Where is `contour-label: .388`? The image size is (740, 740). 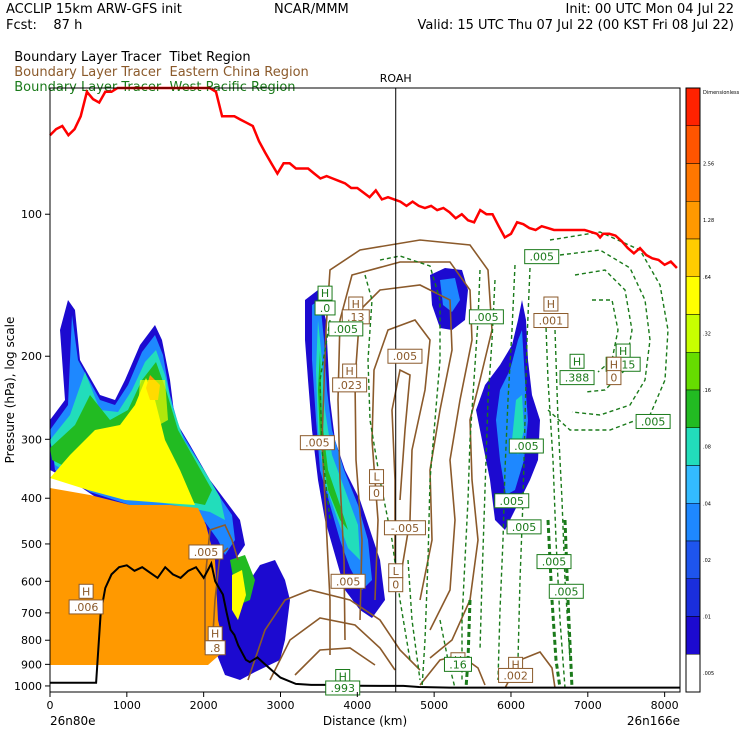 contour-label: .388 is located at coordinates (577, 378).